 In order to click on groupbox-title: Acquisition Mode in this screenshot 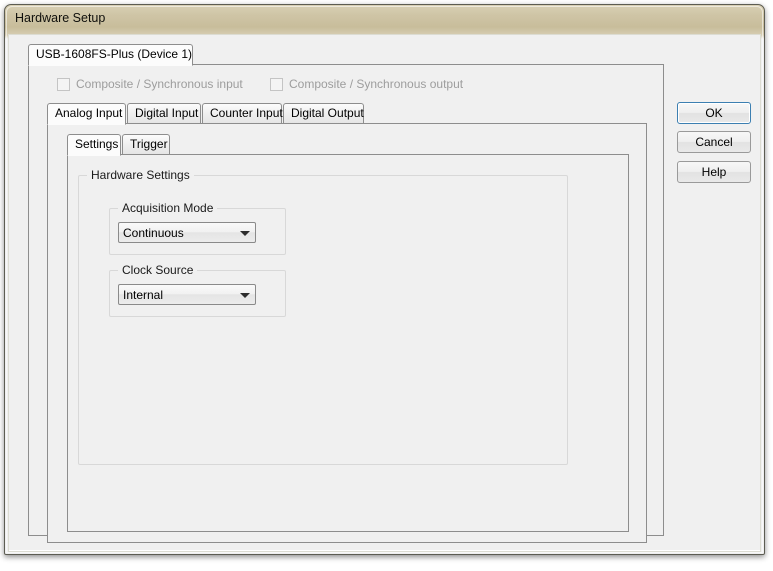, I will do `click(168, 208)`.